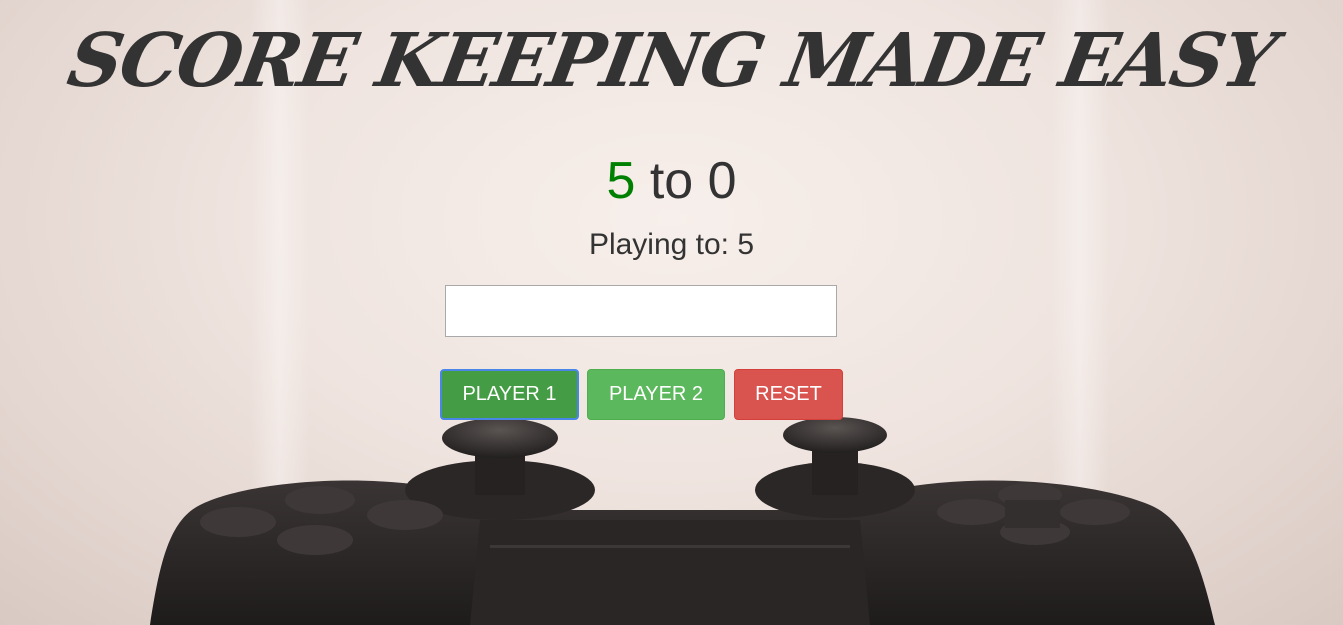 The image size is (1343, 625). Describe the element at coordinates (670, 546) in the screenshot. I see `controller-touchpad-stripe` at that location.